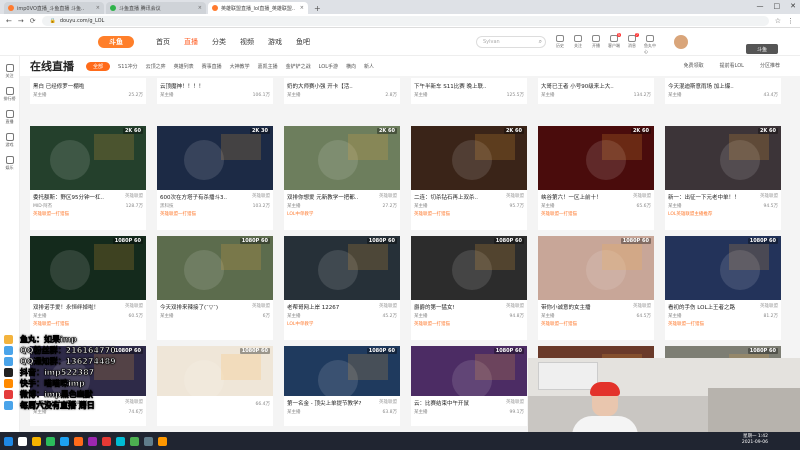 The height and width of the screenshot is (450, 800). Describe the element at coordinates (268, 66) in the screenshot. I see `filter-chip: 嘉凯主播` at that location.